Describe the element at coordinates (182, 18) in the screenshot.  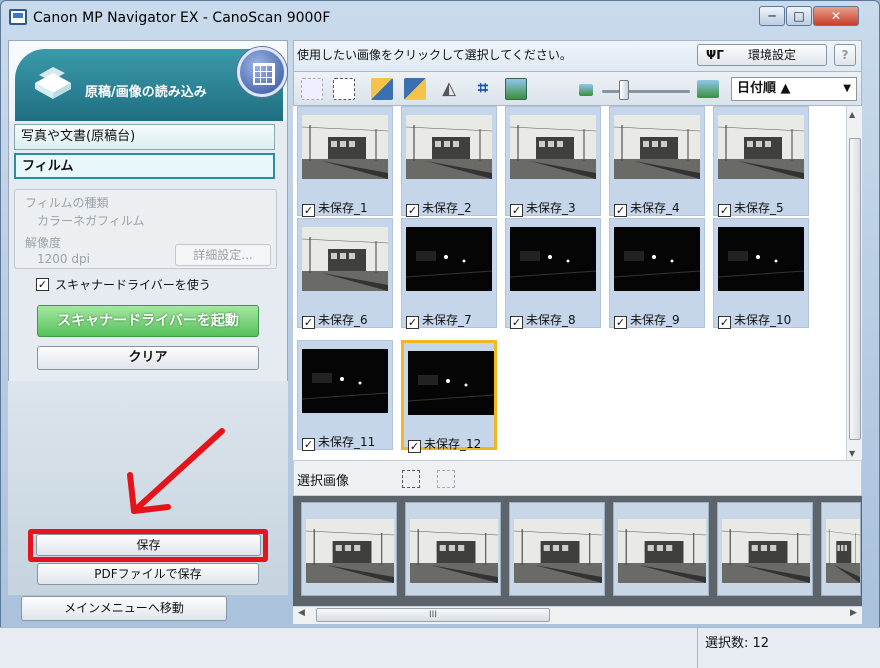
I see `window-title: Canon MP Navigator EX - CanoScan 9000F` at that location.